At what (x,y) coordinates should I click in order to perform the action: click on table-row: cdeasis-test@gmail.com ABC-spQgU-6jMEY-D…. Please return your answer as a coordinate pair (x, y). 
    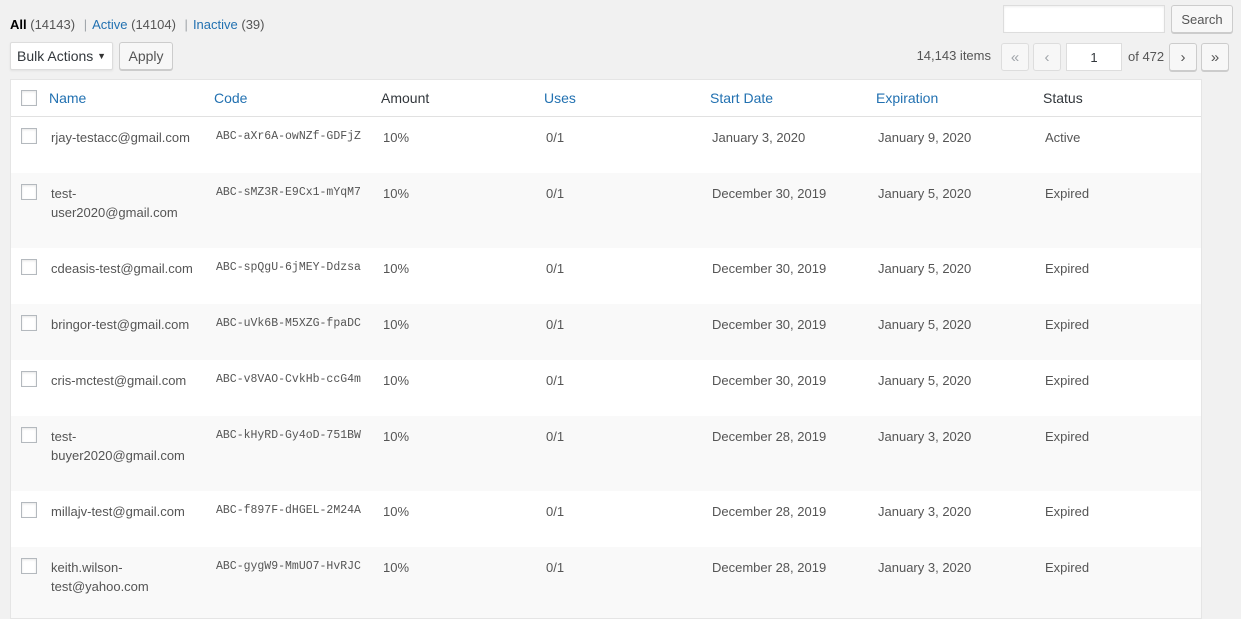
    Looking at the image, I should click on (606, 276).